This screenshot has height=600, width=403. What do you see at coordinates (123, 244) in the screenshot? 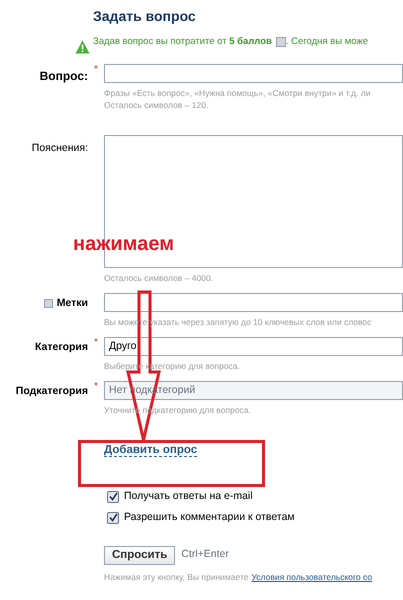
I see `callout-text: нажимаем` at bounding box center [123, 244].